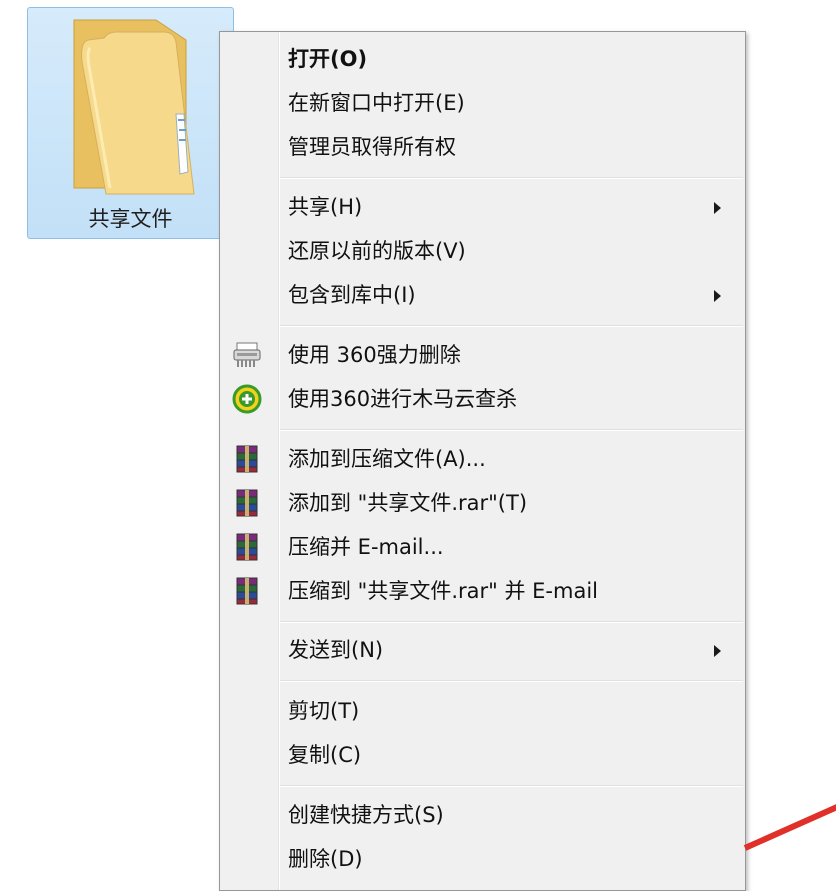 Image resolution: width=836 pixels, height=891 pixels. Describe the element at coordinates (328, 59) in the screenshot. I see `menu-item-label: 打开(O)` at that location.